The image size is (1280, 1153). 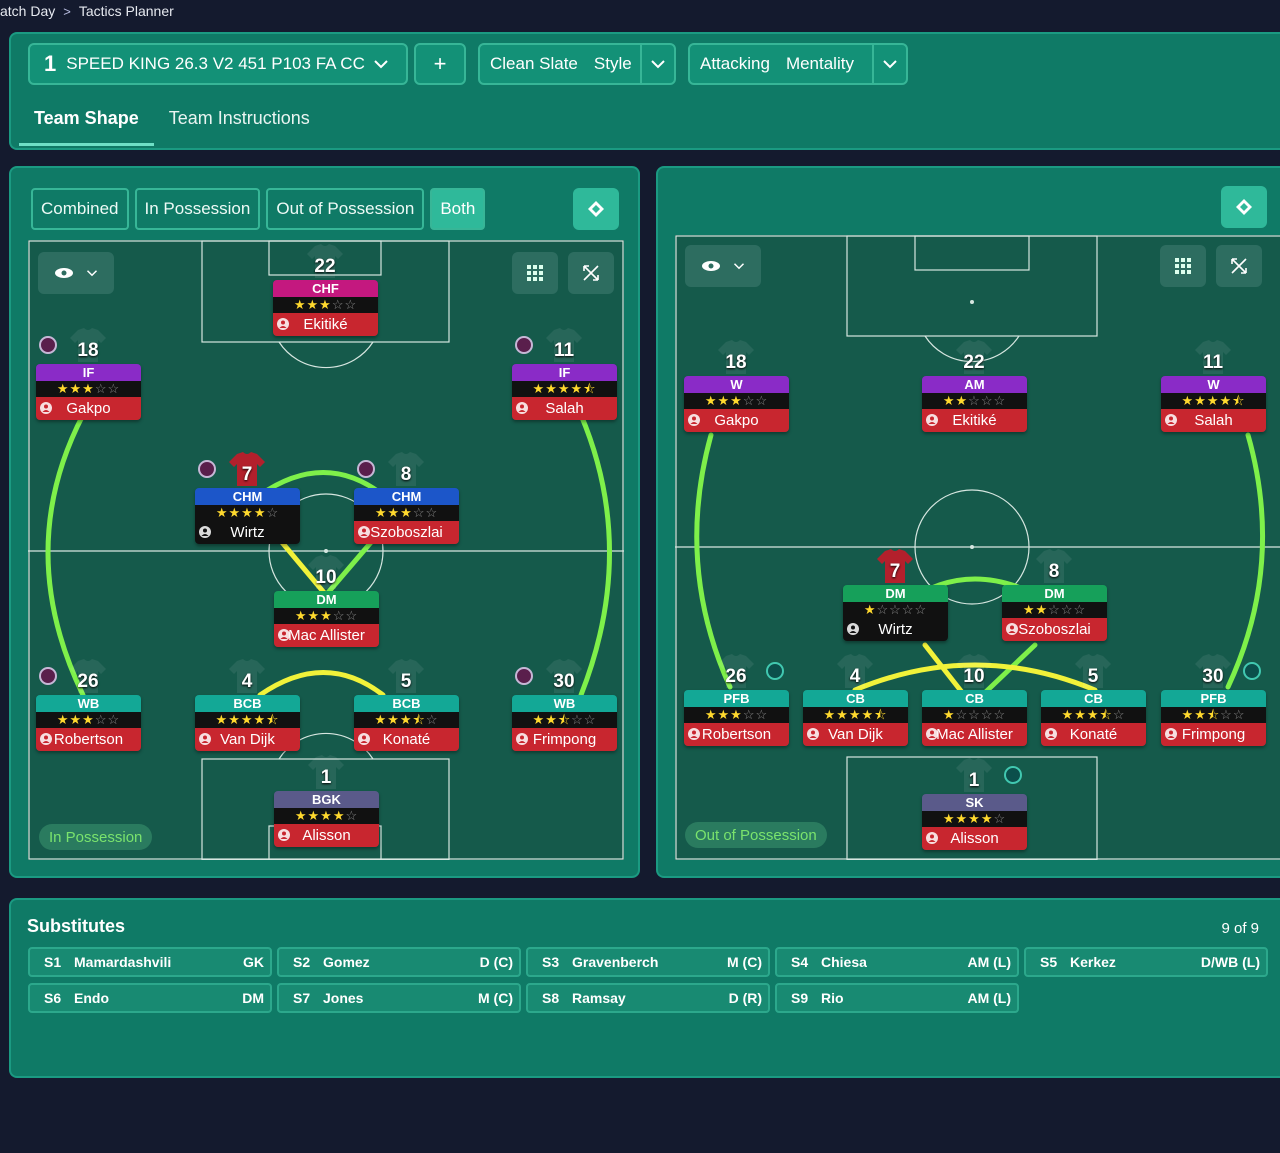 I want to click on player-card: PFB ★★⯪☆☆ Frimpong, so click(x=1213, y=718).